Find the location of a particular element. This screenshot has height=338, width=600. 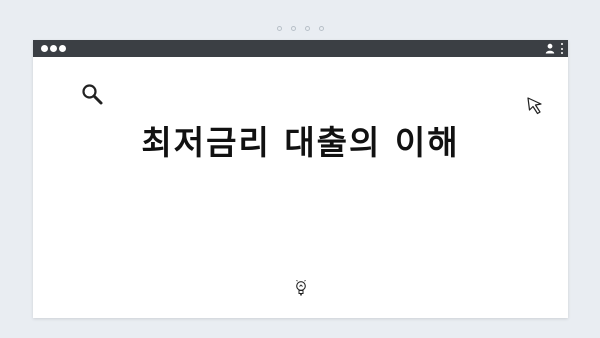

user-icon is located at coordinates (550, 48).